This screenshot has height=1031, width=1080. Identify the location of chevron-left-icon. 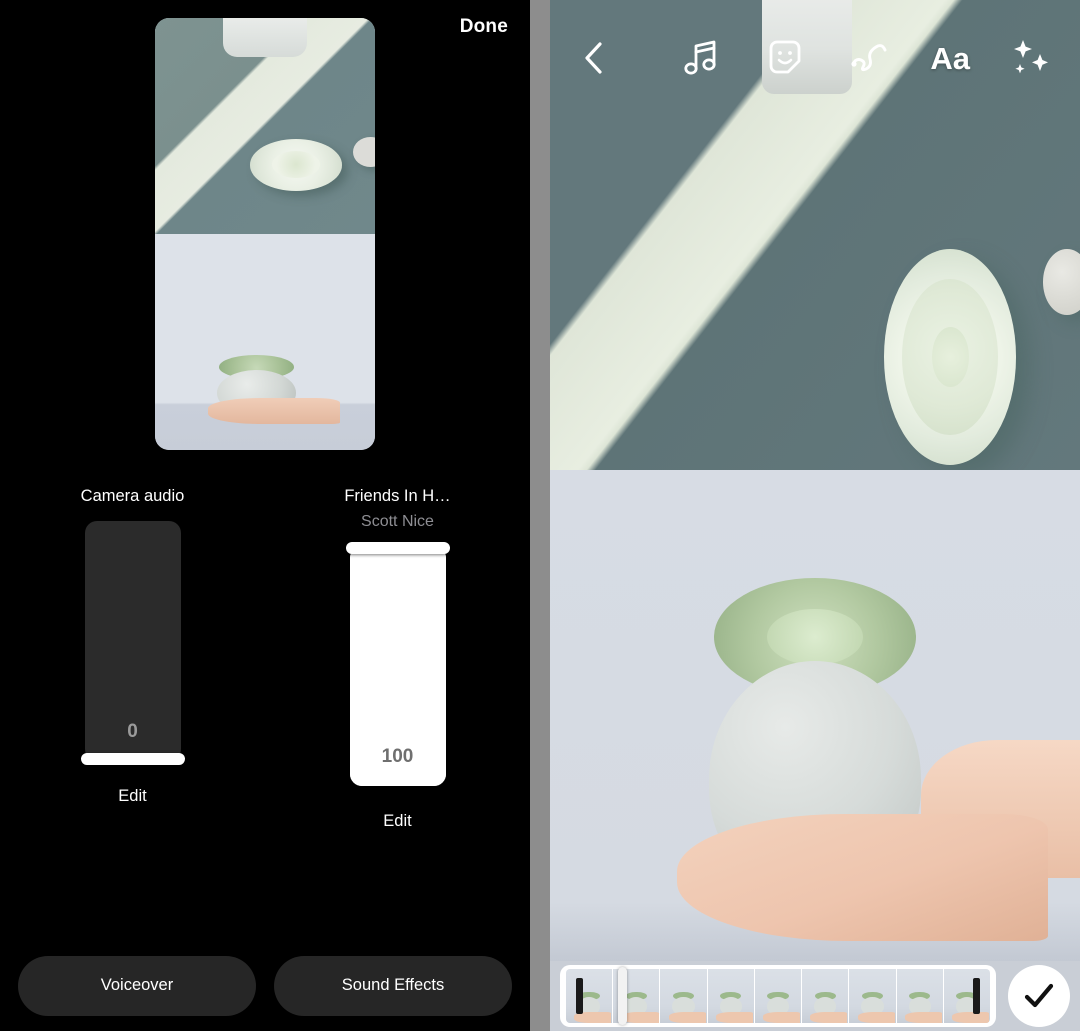
(593, 58).